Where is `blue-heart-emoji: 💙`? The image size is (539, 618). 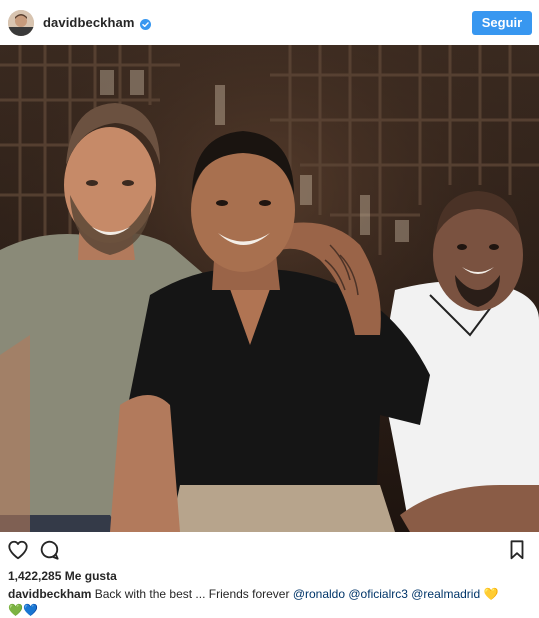 blue-heart-emoji: 💙 is located at coordinates (30, 610).